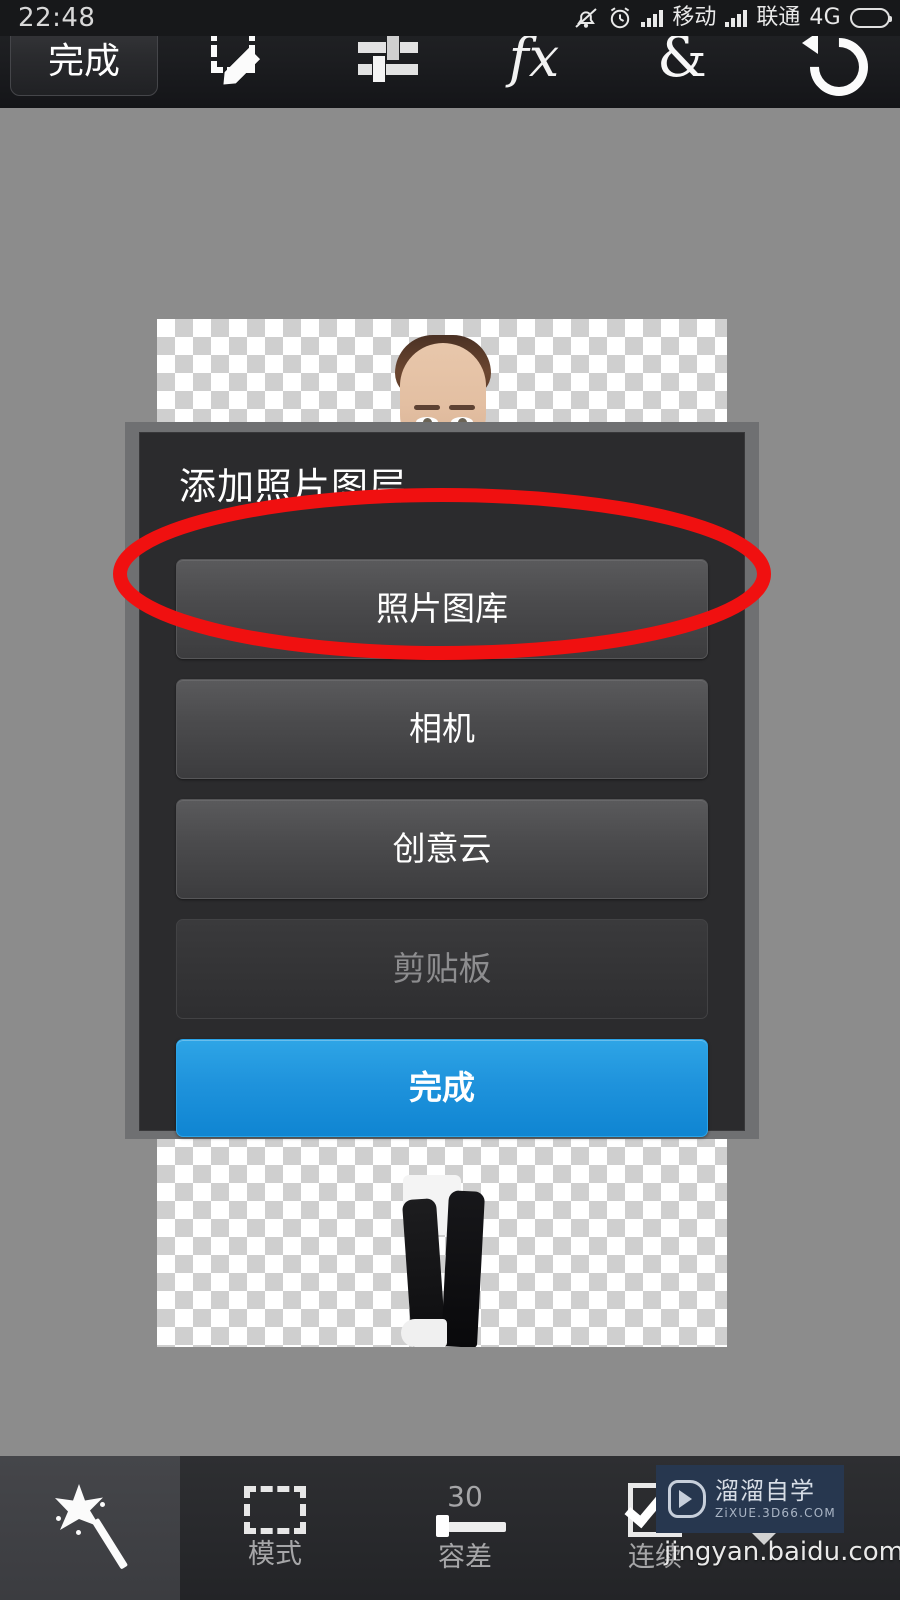  I want to click on bell-muted-icon, so click(586, 18).